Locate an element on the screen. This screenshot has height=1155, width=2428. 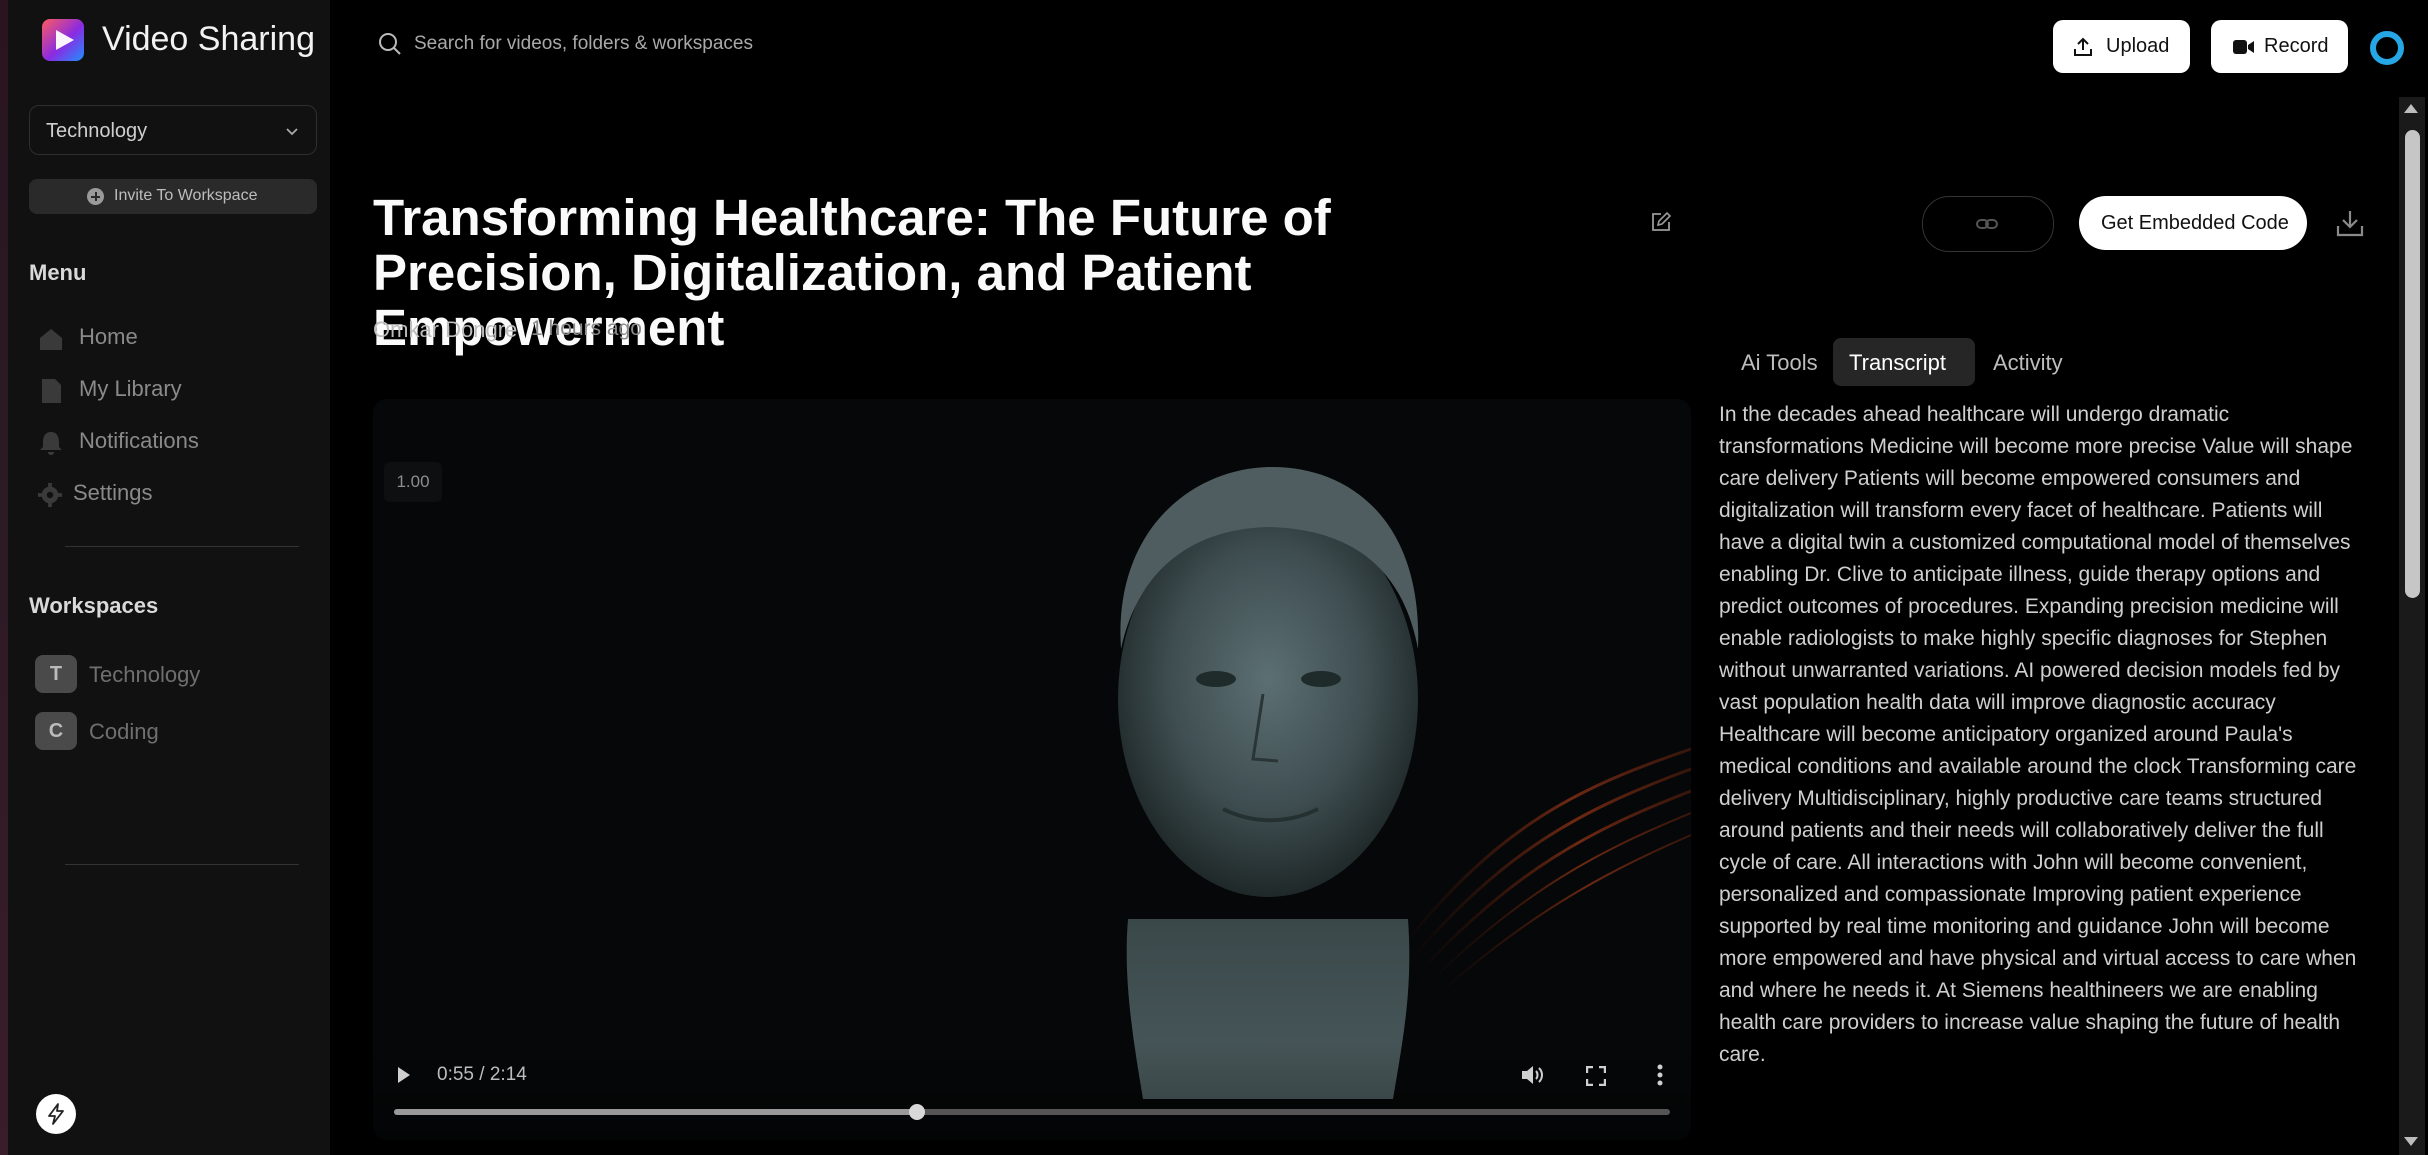
sidebar-item-label: Home is located at coordinates (108, 336).